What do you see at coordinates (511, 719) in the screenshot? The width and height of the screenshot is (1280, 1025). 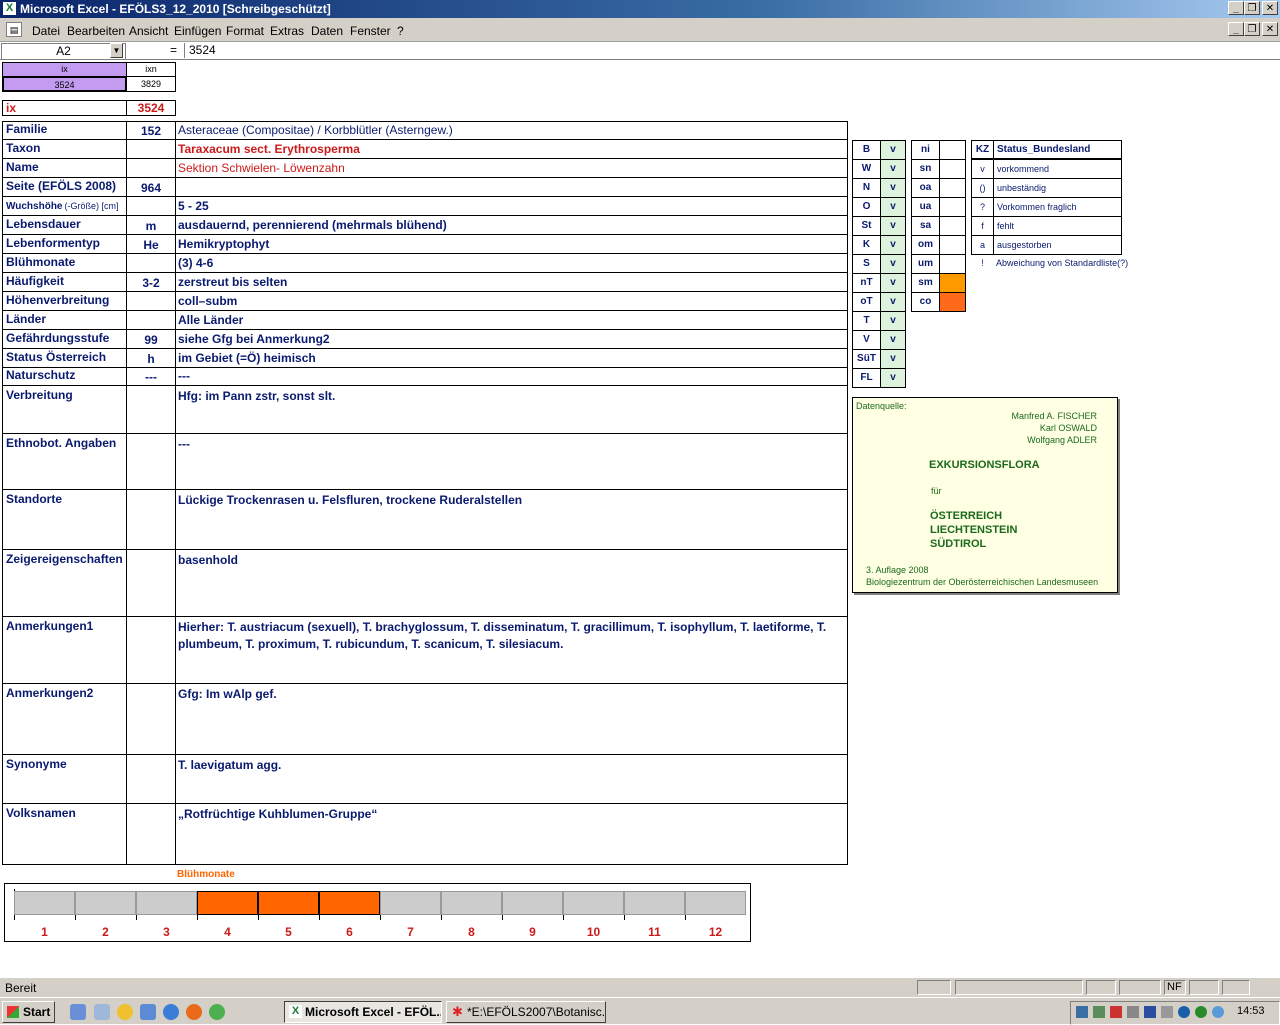 I see `note-value: Gfg: Im wAlp gef.` at bounding box center [511, 719].